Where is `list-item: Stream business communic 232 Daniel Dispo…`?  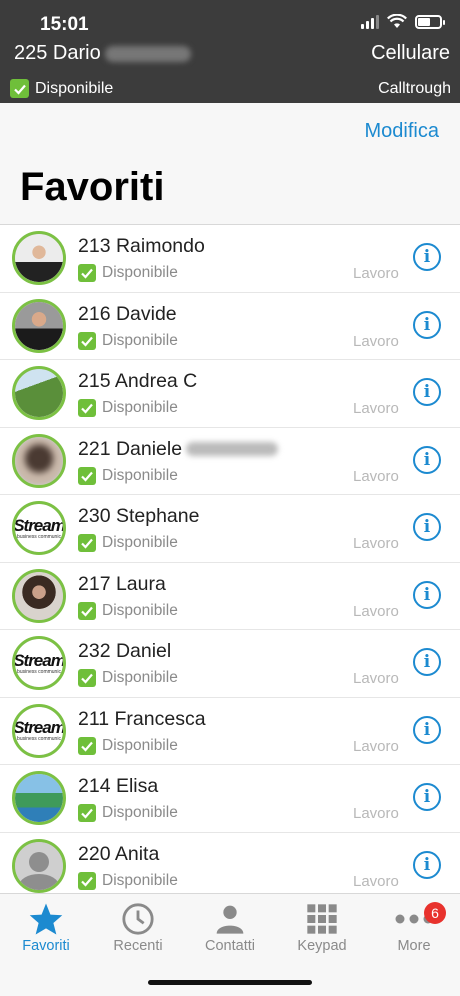 list-item: Stream business communic 232 Daniel Dispo… is located at coordinates (230, 664).